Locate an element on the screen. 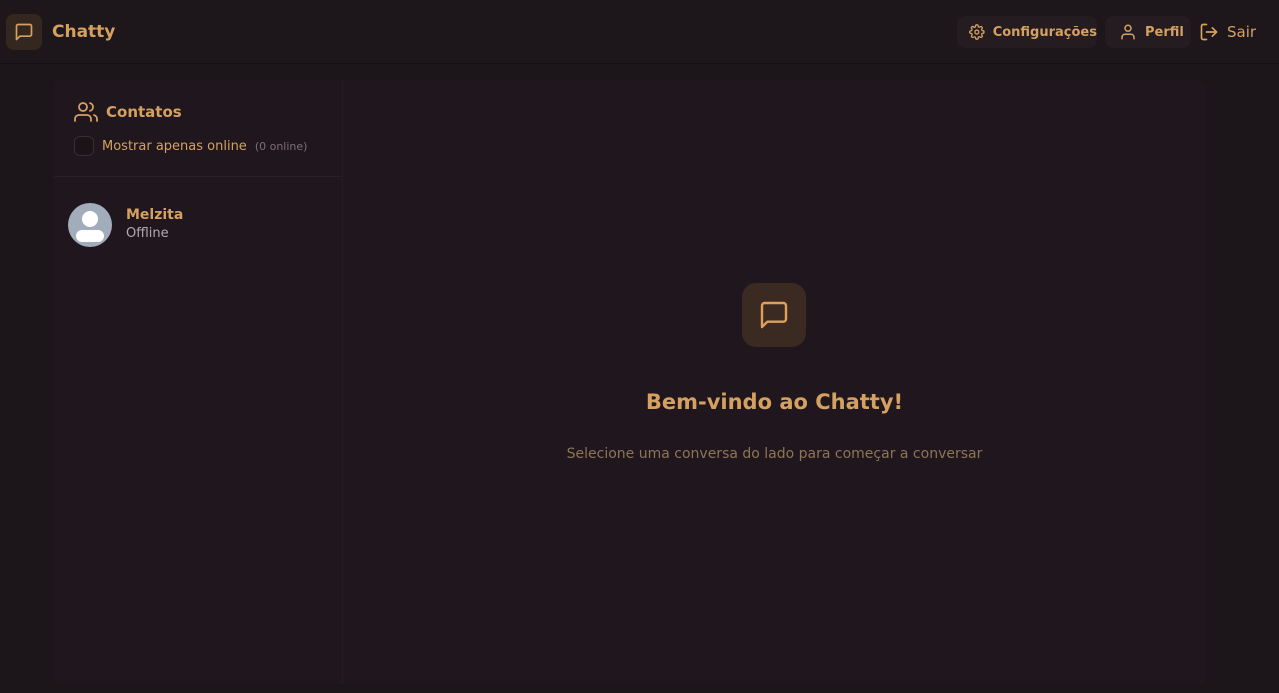 The width and height of the screenshot is (1279, 693). welcome-title: Bem-vindo ao Chatty! is located at coordinates (774, 402).